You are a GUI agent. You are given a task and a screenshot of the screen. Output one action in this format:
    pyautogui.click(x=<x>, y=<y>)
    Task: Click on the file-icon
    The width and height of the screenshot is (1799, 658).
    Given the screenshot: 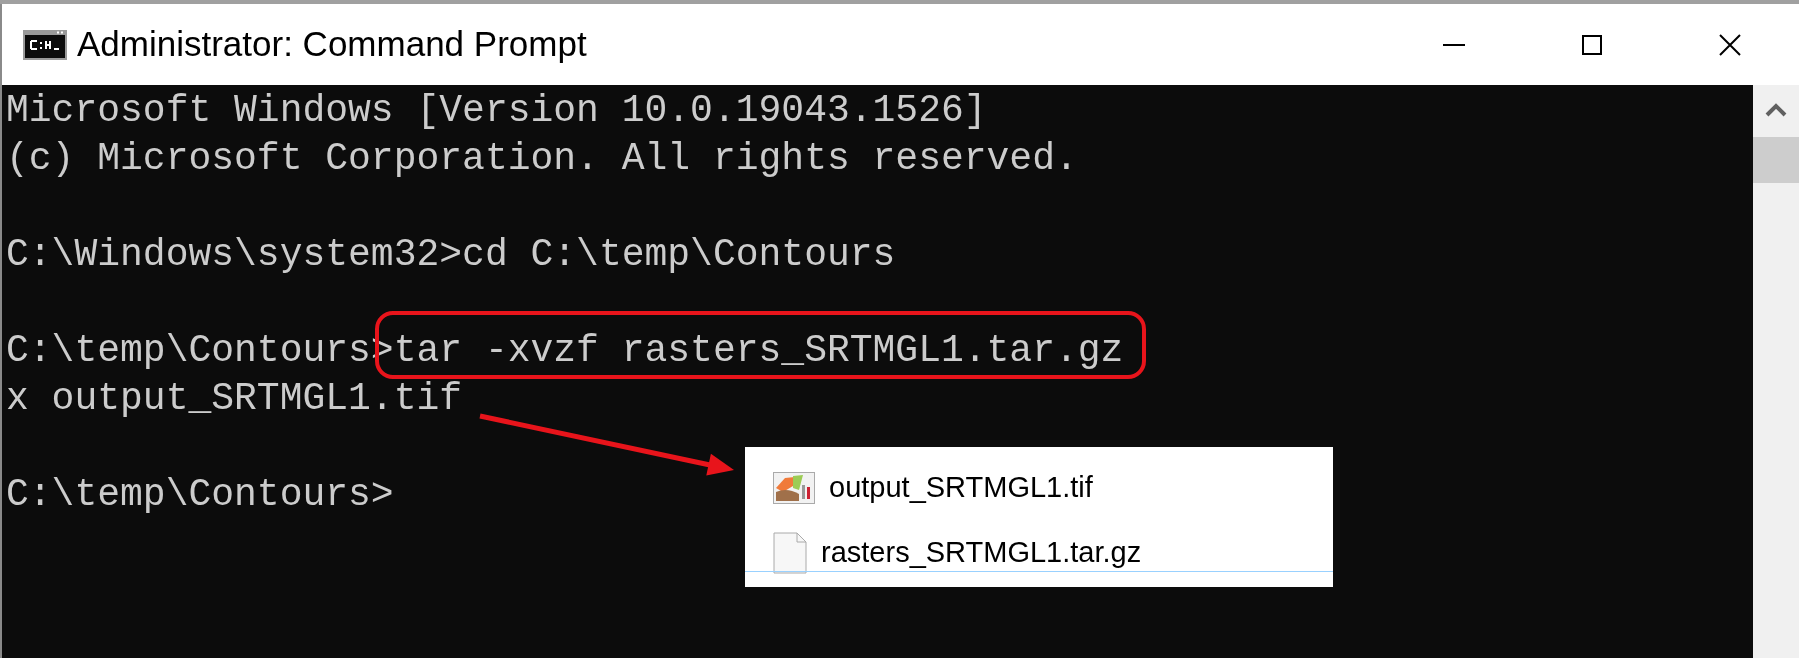 What is the action you would take?
    pyautogui.click(x=790, y=552)
    